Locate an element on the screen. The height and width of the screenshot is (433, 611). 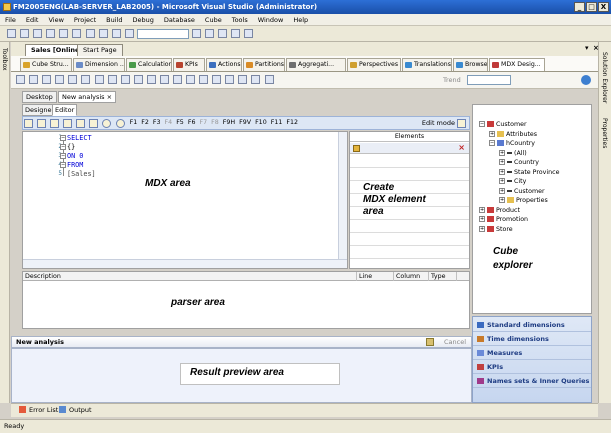
cube-nav-button: Time dimensions is located at coordinates (532, 339).